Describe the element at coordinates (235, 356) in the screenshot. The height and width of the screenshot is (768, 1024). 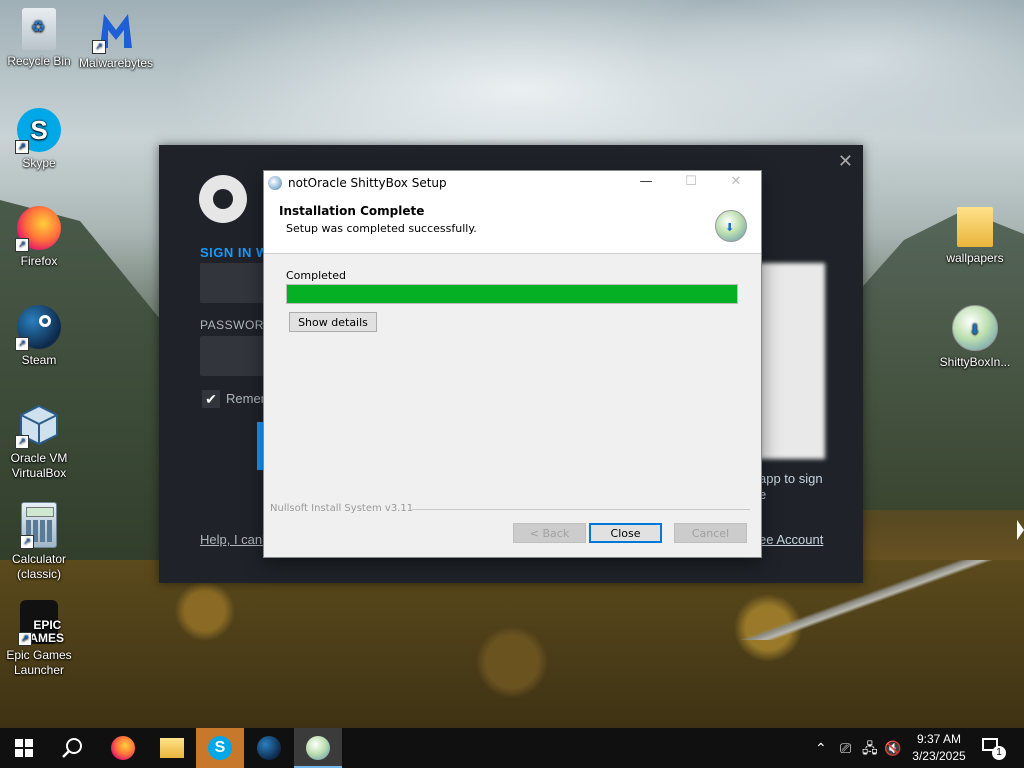
I see `steam-password-input` at that location.